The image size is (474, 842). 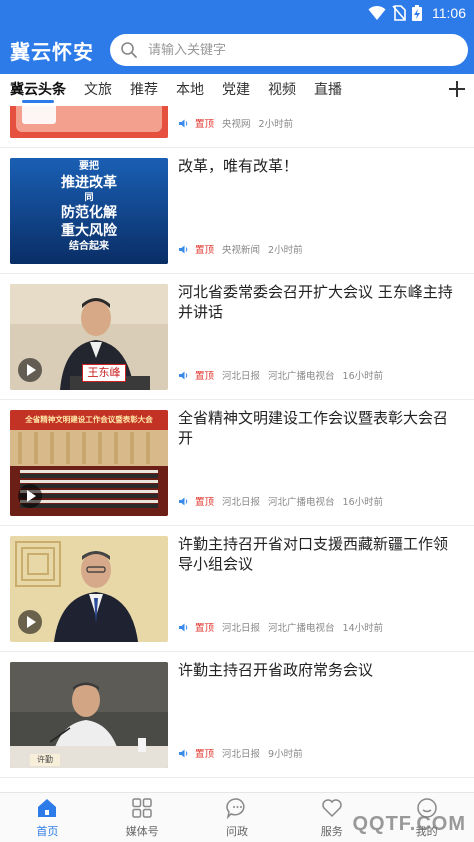 What do you see at coordinates (457, 89) in the screenshot?
I see `plus-icon` at bounding box center [457, 89].